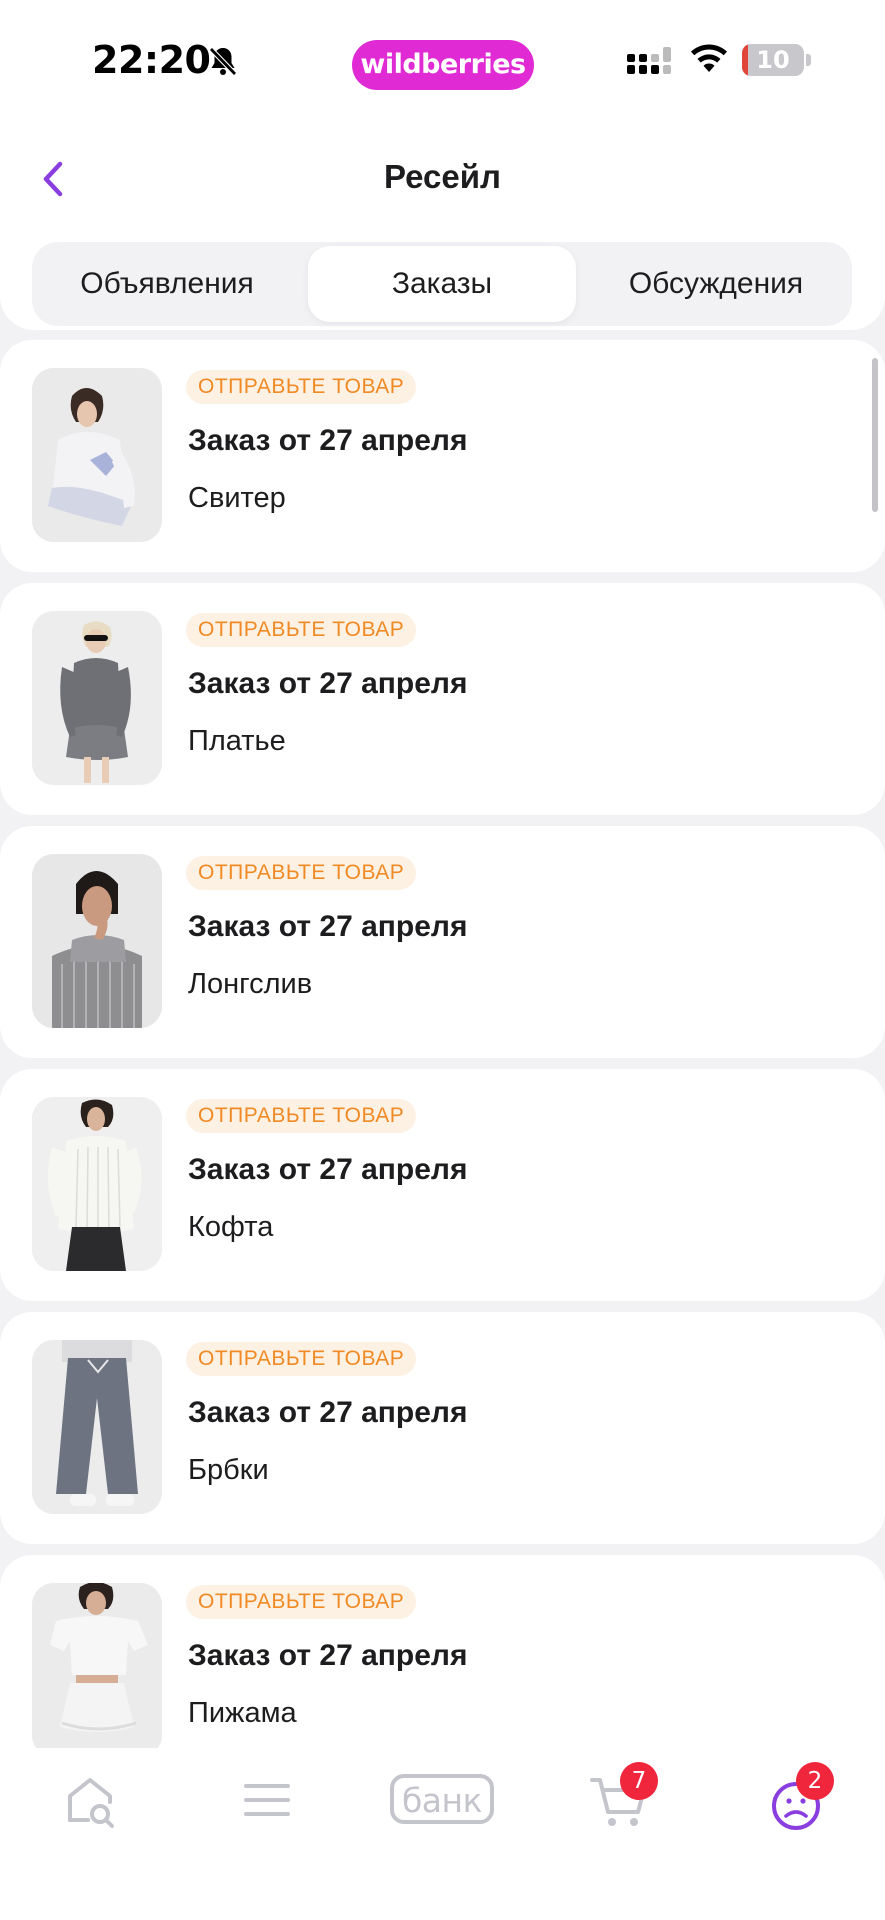  I want to click on menu-icon, so click(267, 1800).